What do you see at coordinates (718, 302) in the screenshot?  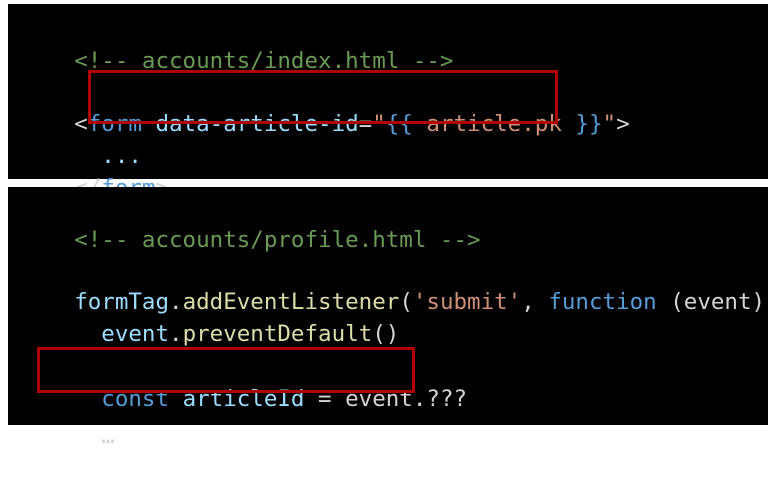 I see `function-params: (event) {` at bounding box center [718, 302].